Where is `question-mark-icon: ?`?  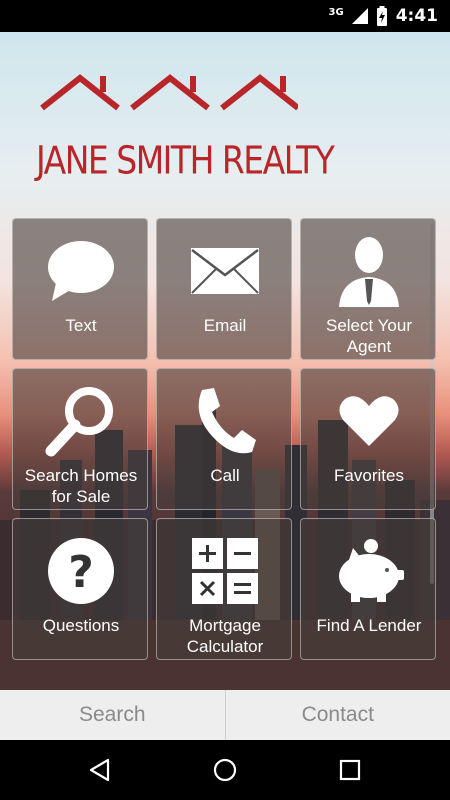
question-mark-icon: ? is located at coordinates (81, 571).